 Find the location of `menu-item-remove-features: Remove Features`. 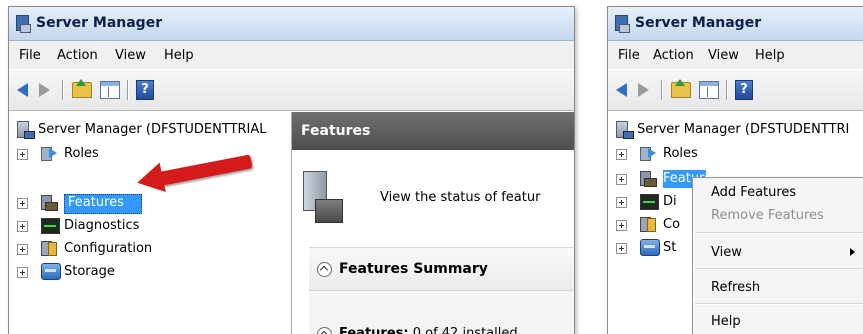

menu-item-remove-features: Remove Features is located at coordinates (778, 215).